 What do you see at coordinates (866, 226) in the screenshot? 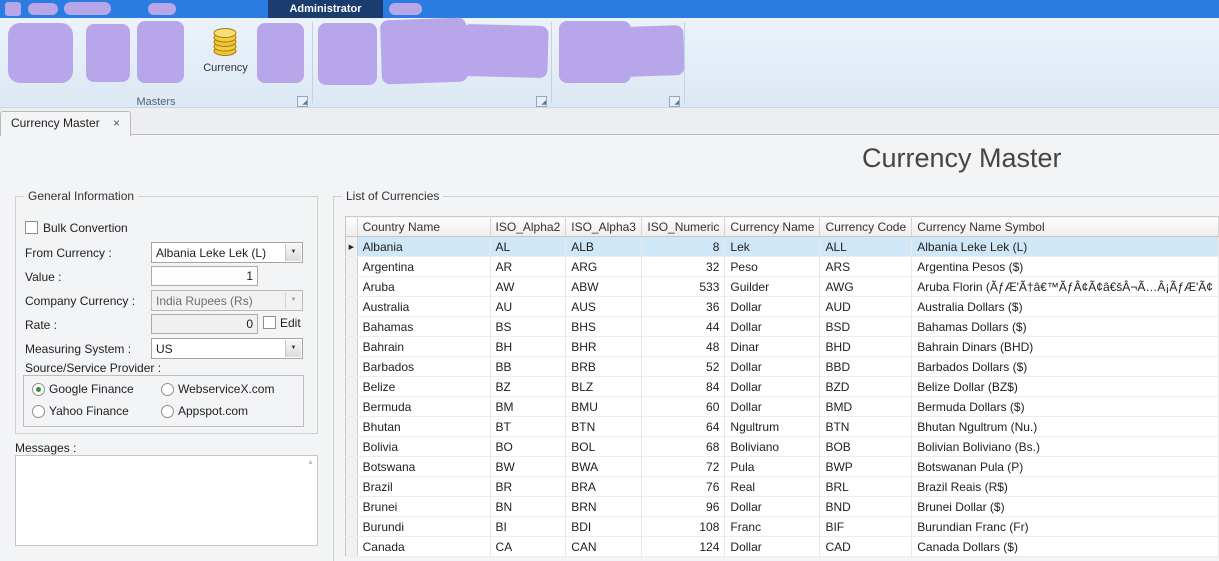
I see `column-header: Currency Code` at bounding box center [866, 226].